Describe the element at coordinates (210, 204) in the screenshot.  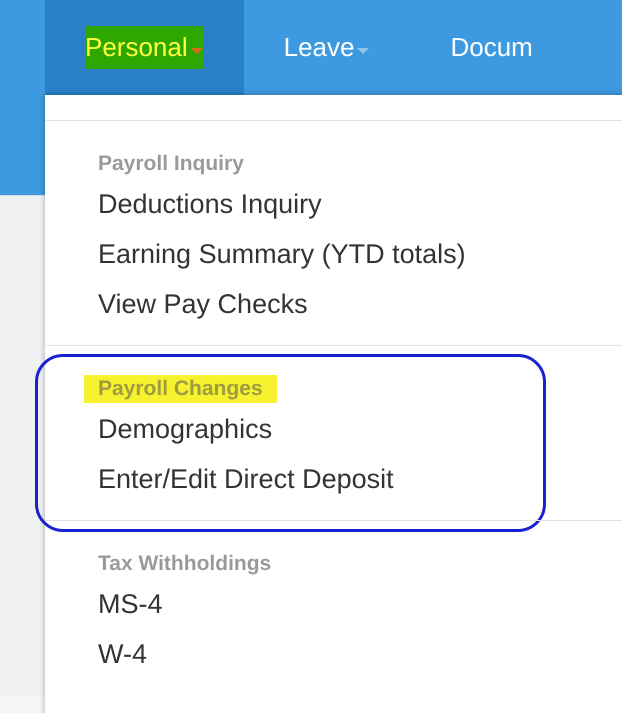
I see `menu-item: Deductions Inquiry` at that location.